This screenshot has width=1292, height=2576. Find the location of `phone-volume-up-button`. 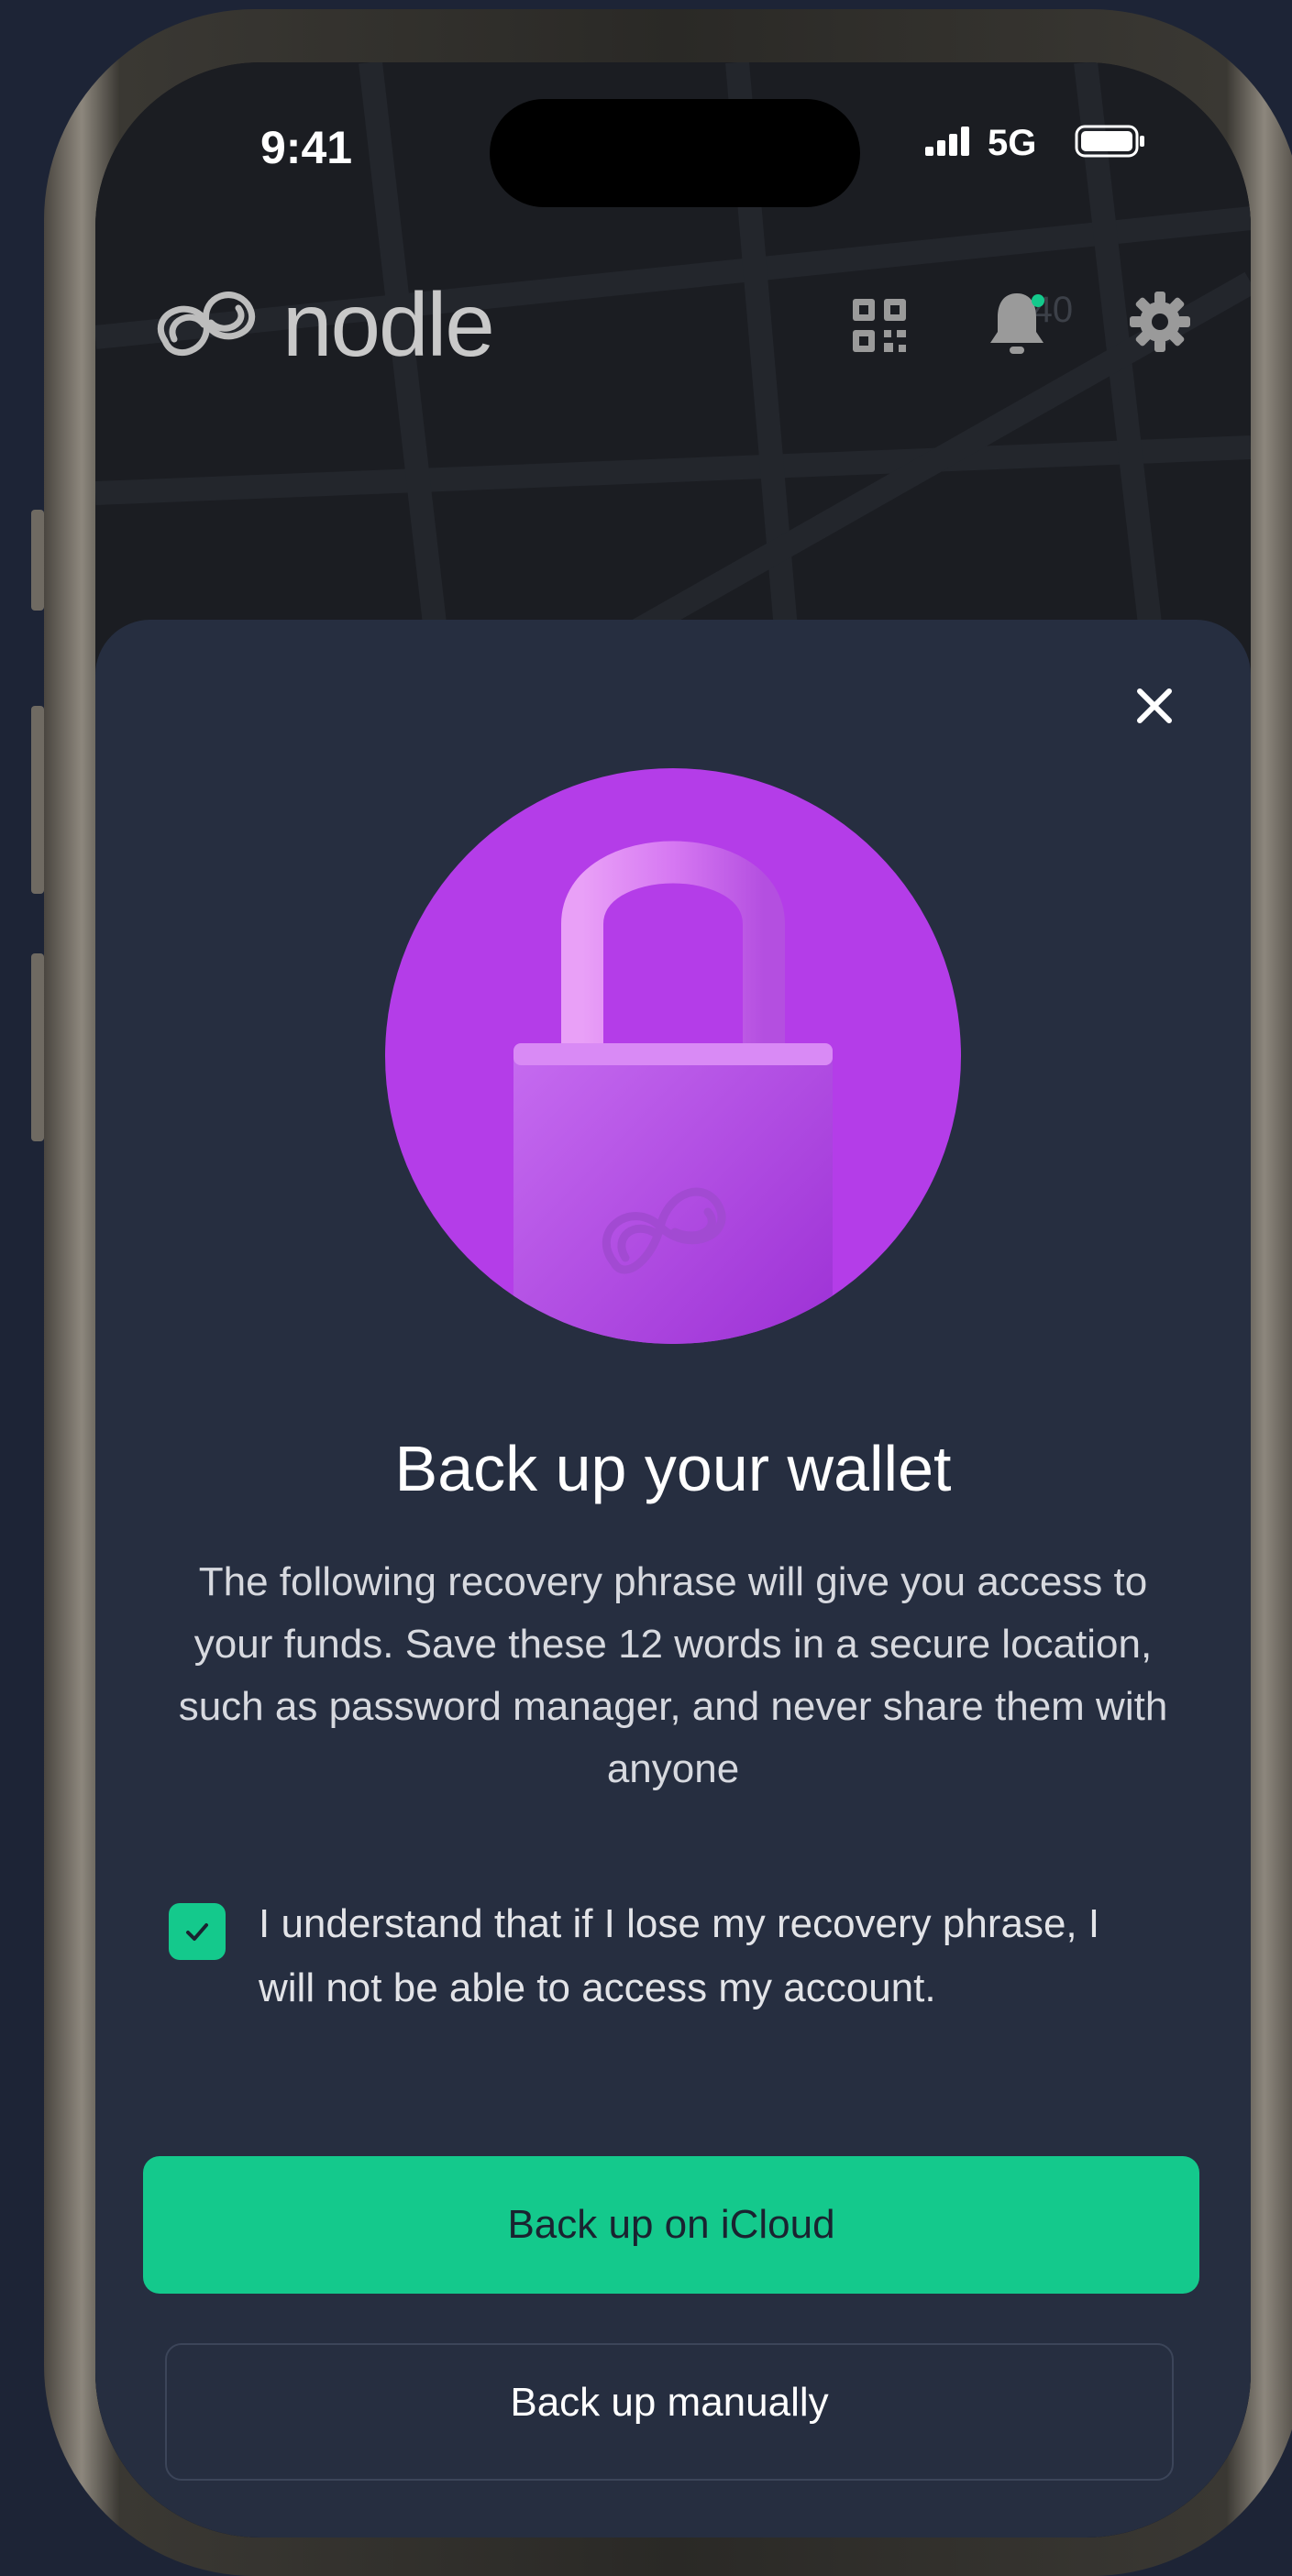

phone-volume-up-button is located at coordinates (37, 800).